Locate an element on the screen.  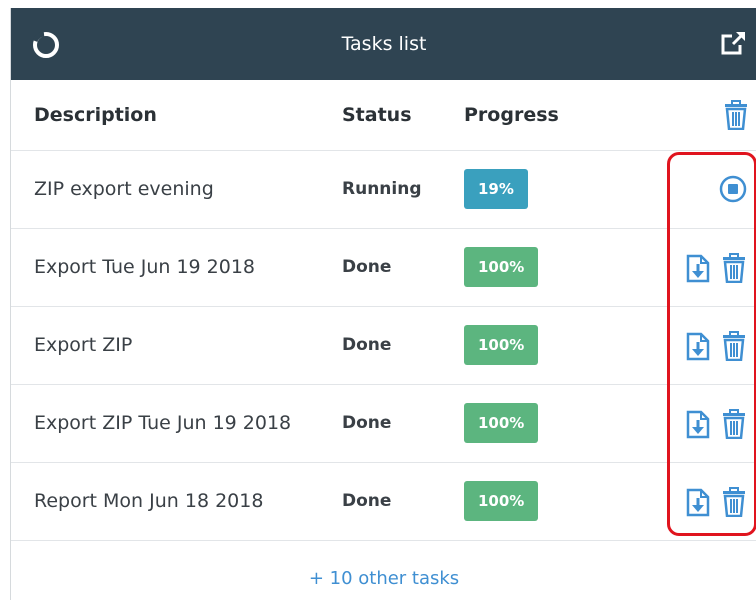
table-row: Report Mon Jun 18 2018 Done 100% is located at coordinates (383, 501).